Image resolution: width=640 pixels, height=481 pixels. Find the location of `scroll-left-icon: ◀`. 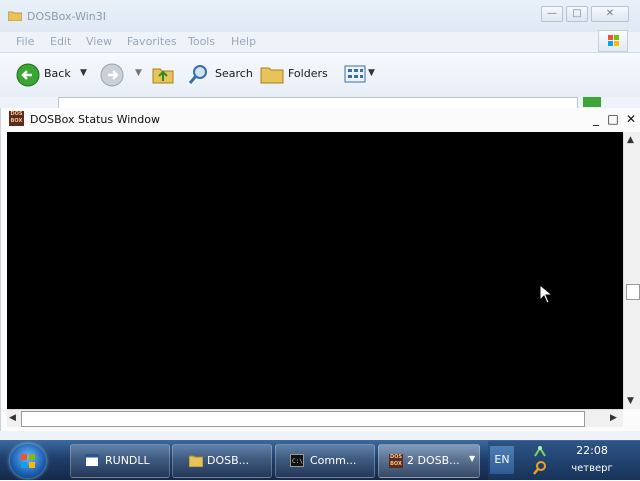

scroll-left-icon: ◀ is located at coordinates (12, 418).